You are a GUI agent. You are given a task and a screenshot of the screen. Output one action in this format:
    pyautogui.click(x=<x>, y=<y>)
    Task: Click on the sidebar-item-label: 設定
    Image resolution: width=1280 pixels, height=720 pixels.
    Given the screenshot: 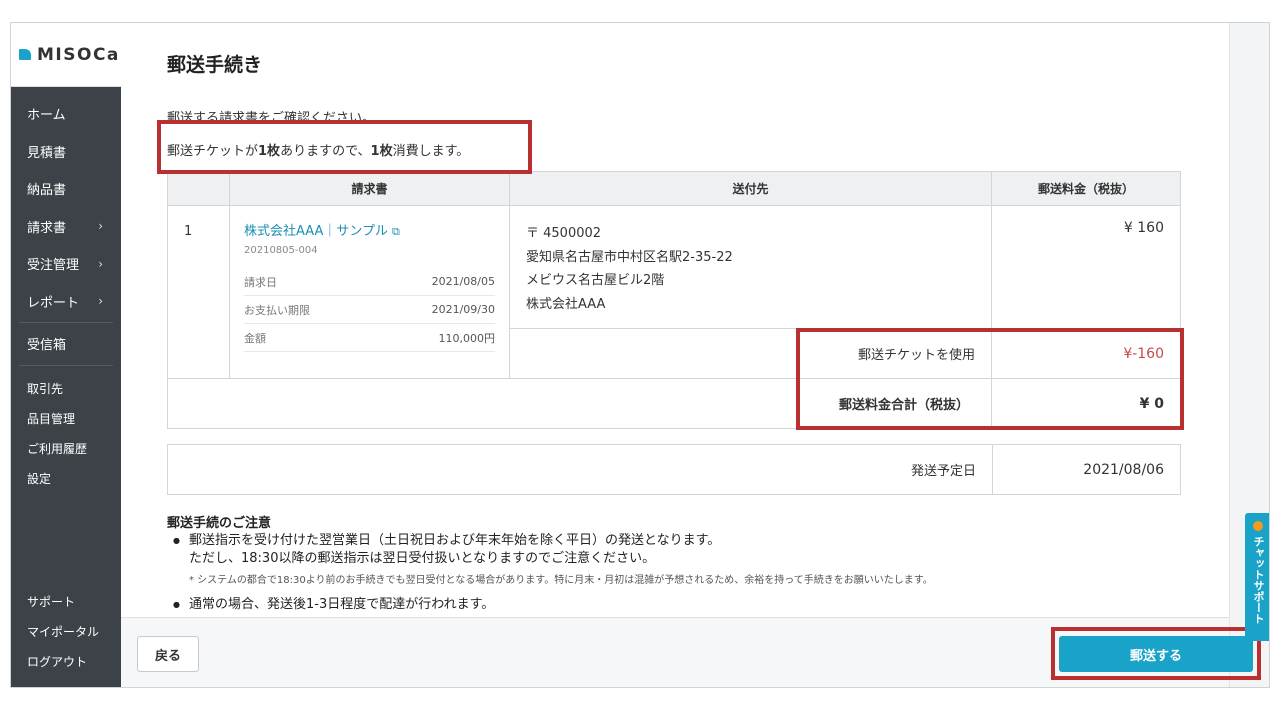 What is the action you would take?
    pyautogui.click(x=39, y=478)
    